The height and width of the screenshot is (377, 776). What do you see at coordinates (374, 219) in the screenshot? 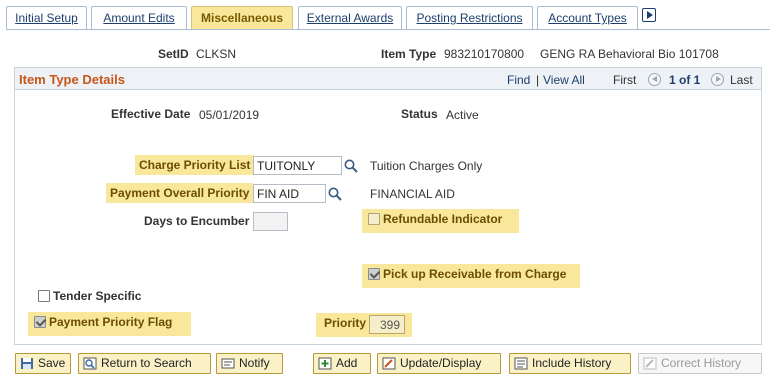
I see `refundable-checkbox-box` at bounding box center [374, 219].